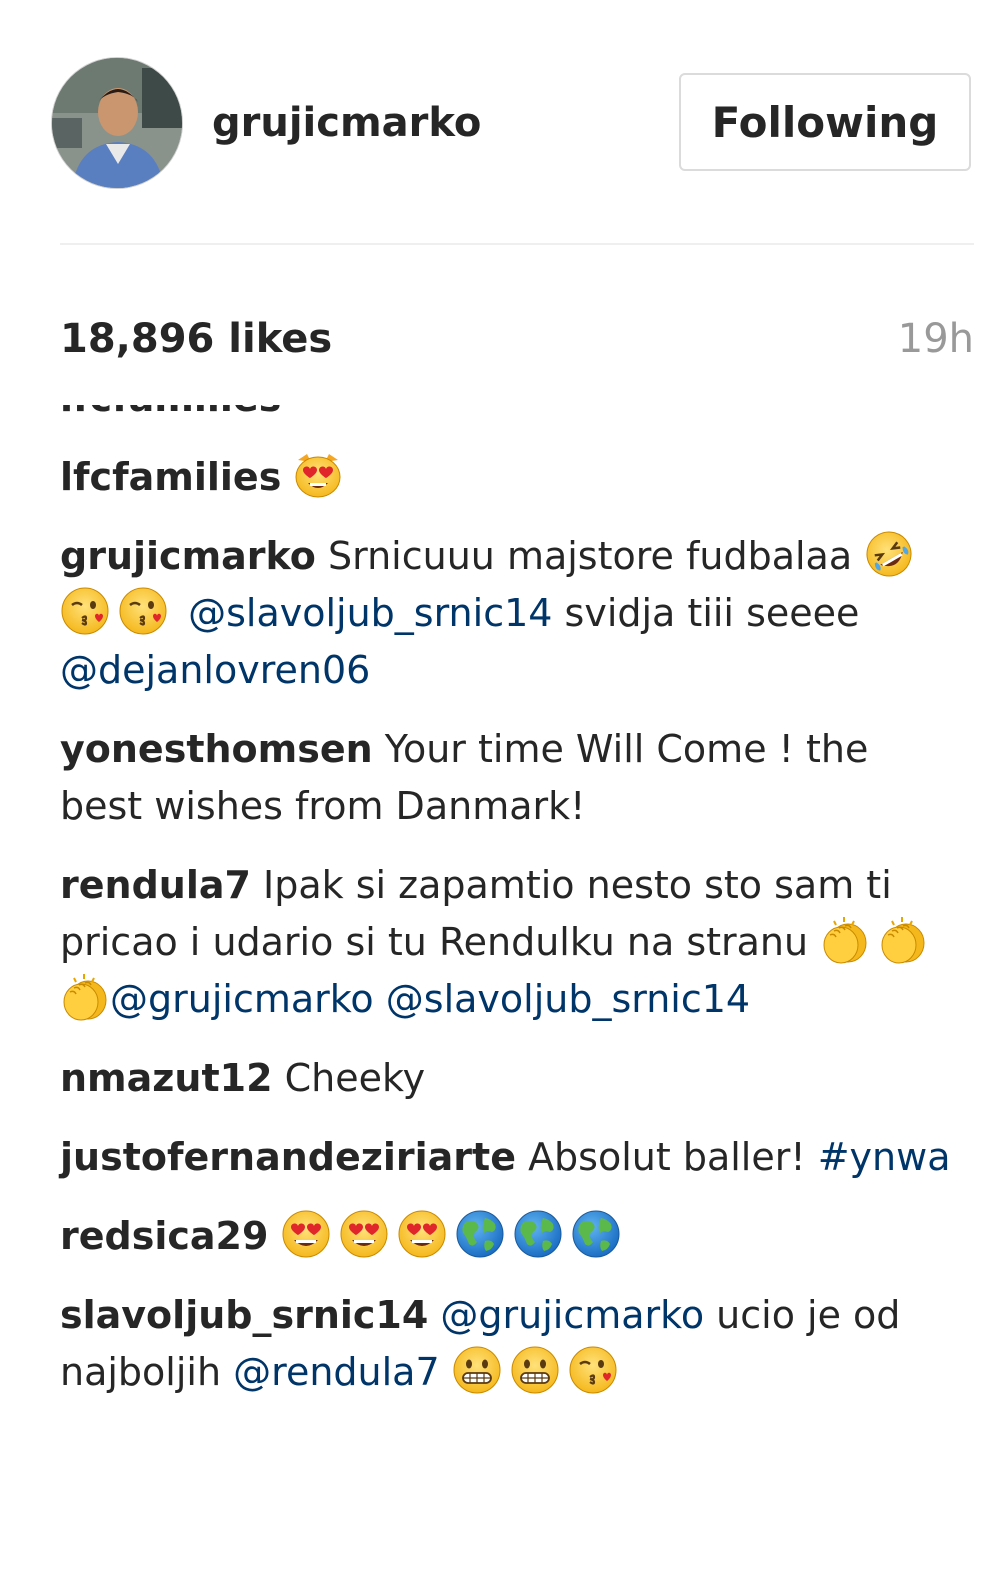 The height and width of the screenshot is (1570, 1000). I want to click on mention-link: @rendula7, so click(336, 1372).